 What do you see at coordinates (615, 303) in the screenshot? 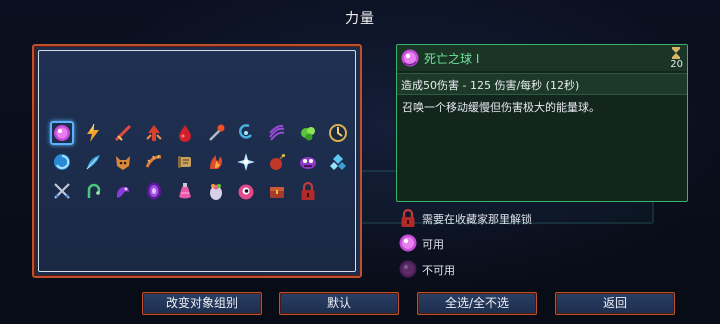
I see `back-button: 返回` at bounding box center [615, 303].